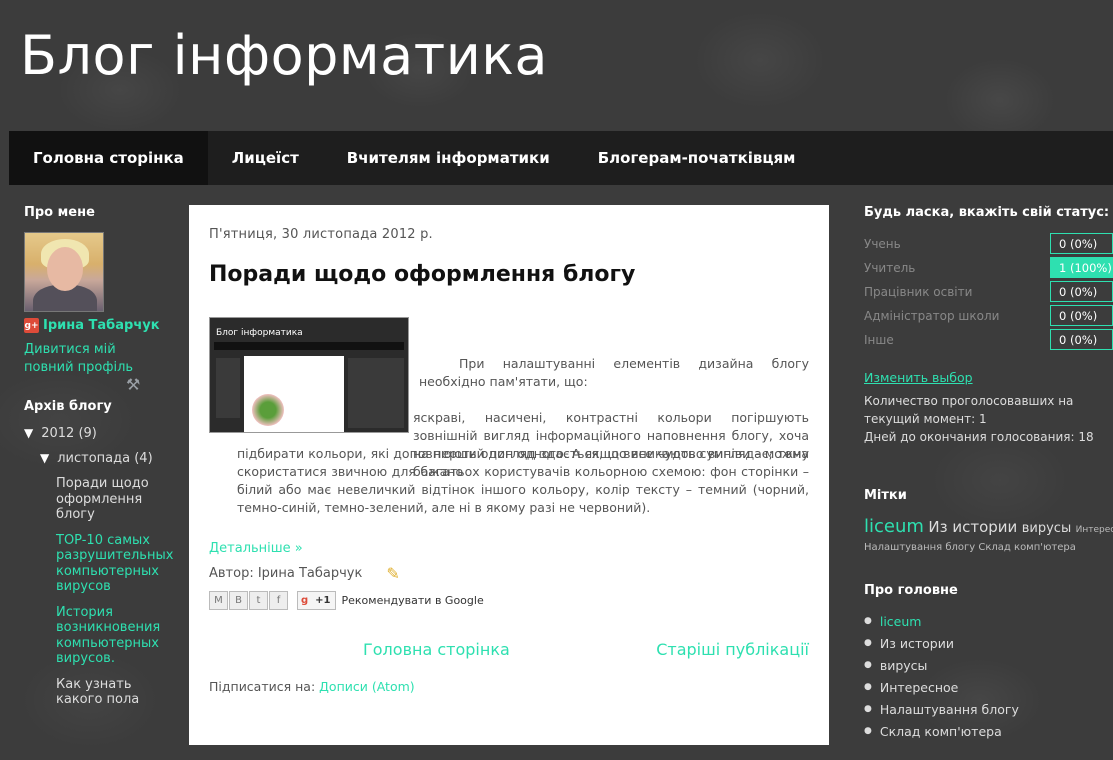 This screenshot has width=1113, height=760. I want to click on archive-year-label: 2012, so click(57, 433).